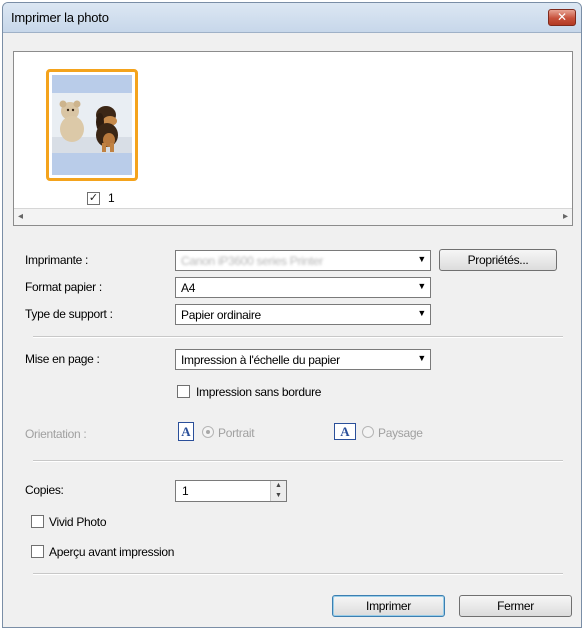 The height and width of the screenshot is (630, 587). What do you see at coordinates (62, 359) in the screenshot?
I see `layout-label: Mise en page :` at bounding box center [62, 359].